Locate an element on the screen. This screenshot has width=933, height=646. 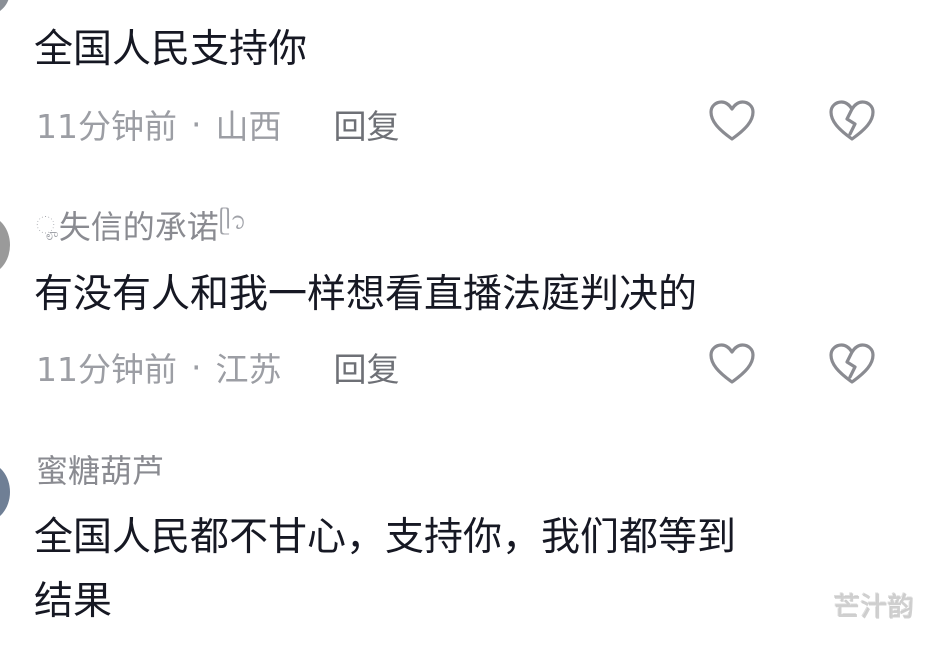
comment-meta: 11分钟前 · 山西 回复 is located at coordinates (218, 124).